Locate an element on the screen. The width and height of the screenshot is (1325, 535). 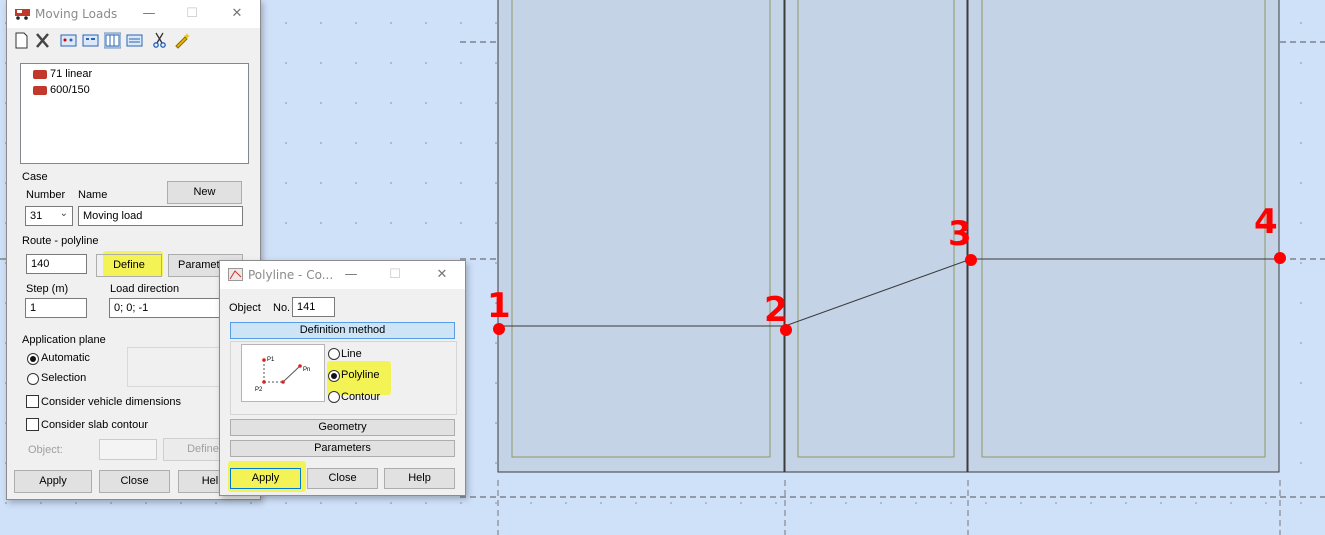
moving-loads-titlebar: Moving Loads — ☐ ✕ is located at coordinates (133, 14).